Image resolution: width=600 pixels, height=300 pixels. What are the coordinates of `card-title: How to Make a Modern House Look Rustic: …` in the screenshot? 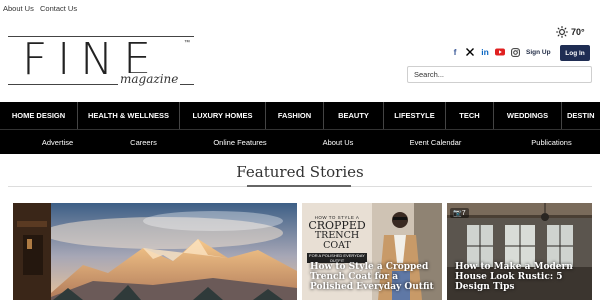 It's located at (520, 277).